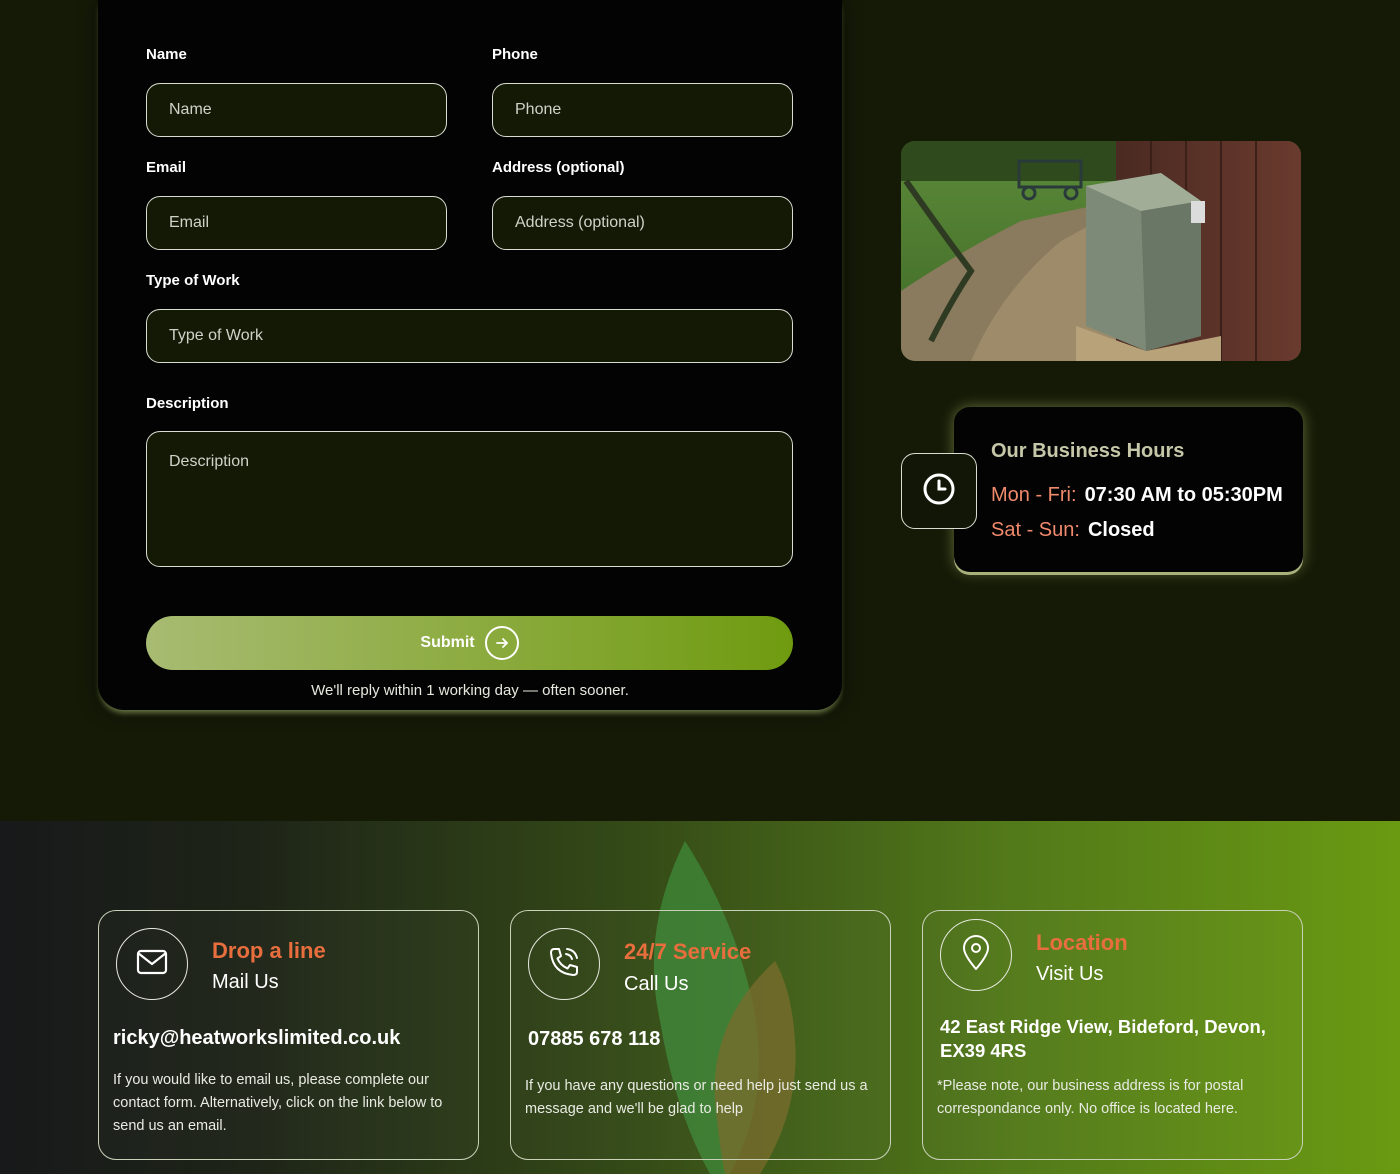 The width and height of the screenshot is (1400, 1174). Describe the element at coordinates (688, 951) in the screenshot. I see `phone-kicker: 24/7 Service` at that location.